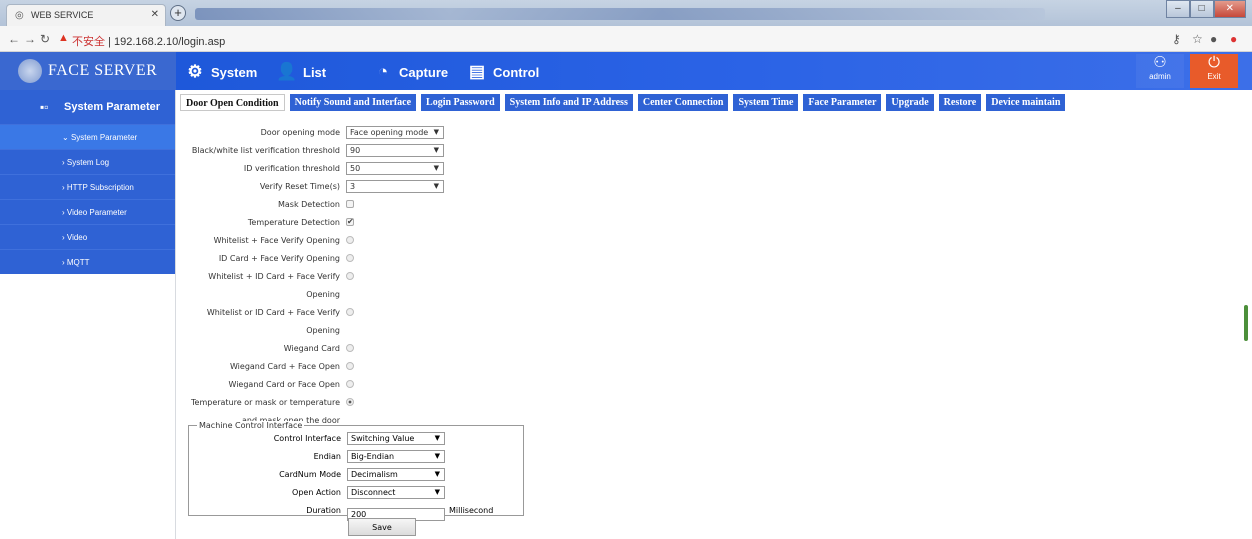 This screenshot has width=1252, height=539. I want to click on tab-face-parameter: Face Parameter, so click(842, 102).